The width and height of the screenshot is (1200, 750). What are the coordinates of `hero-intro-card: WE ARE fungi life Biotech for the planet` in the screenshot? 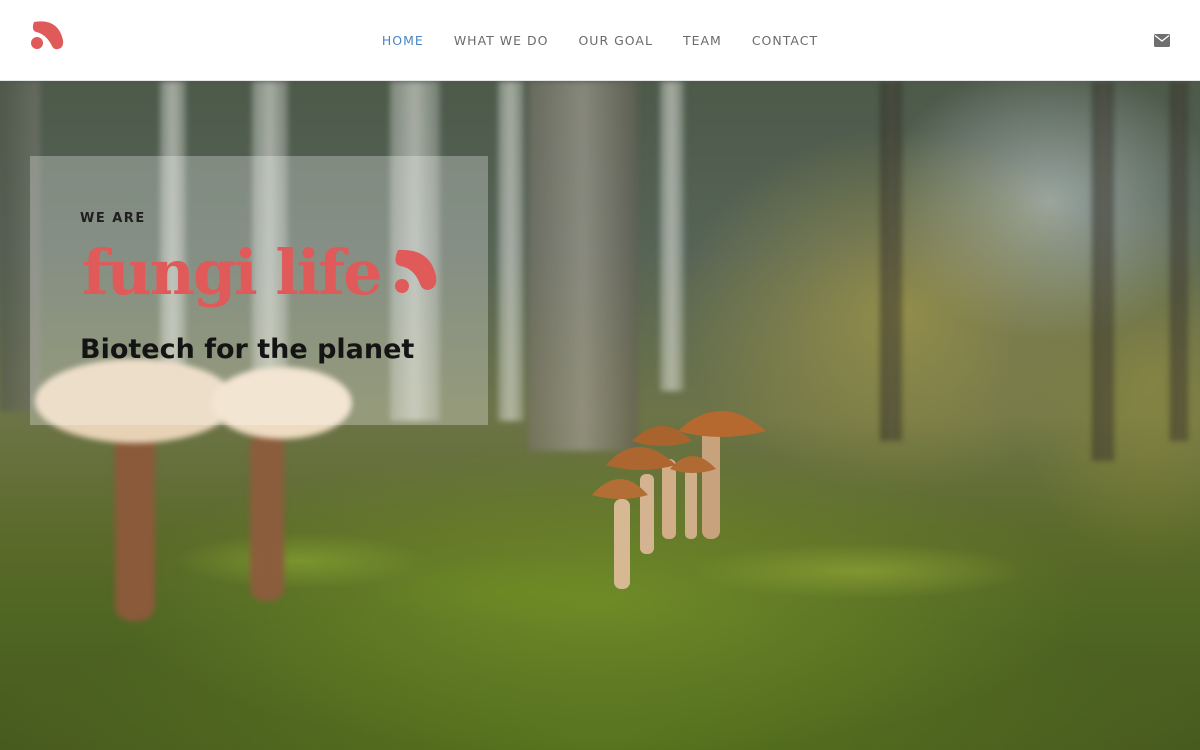 It's located at (259, 290).